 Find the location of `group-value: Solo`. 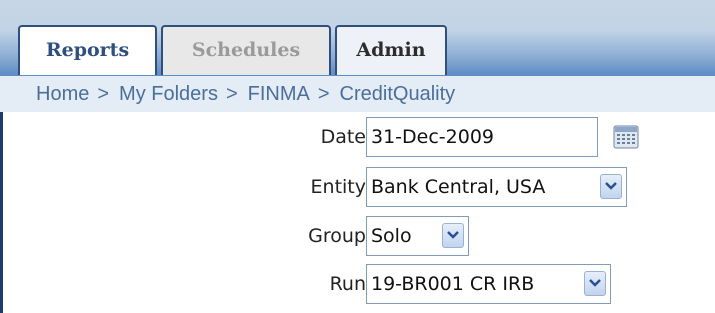

group-value: Solo is located at coordinates (391, 236).